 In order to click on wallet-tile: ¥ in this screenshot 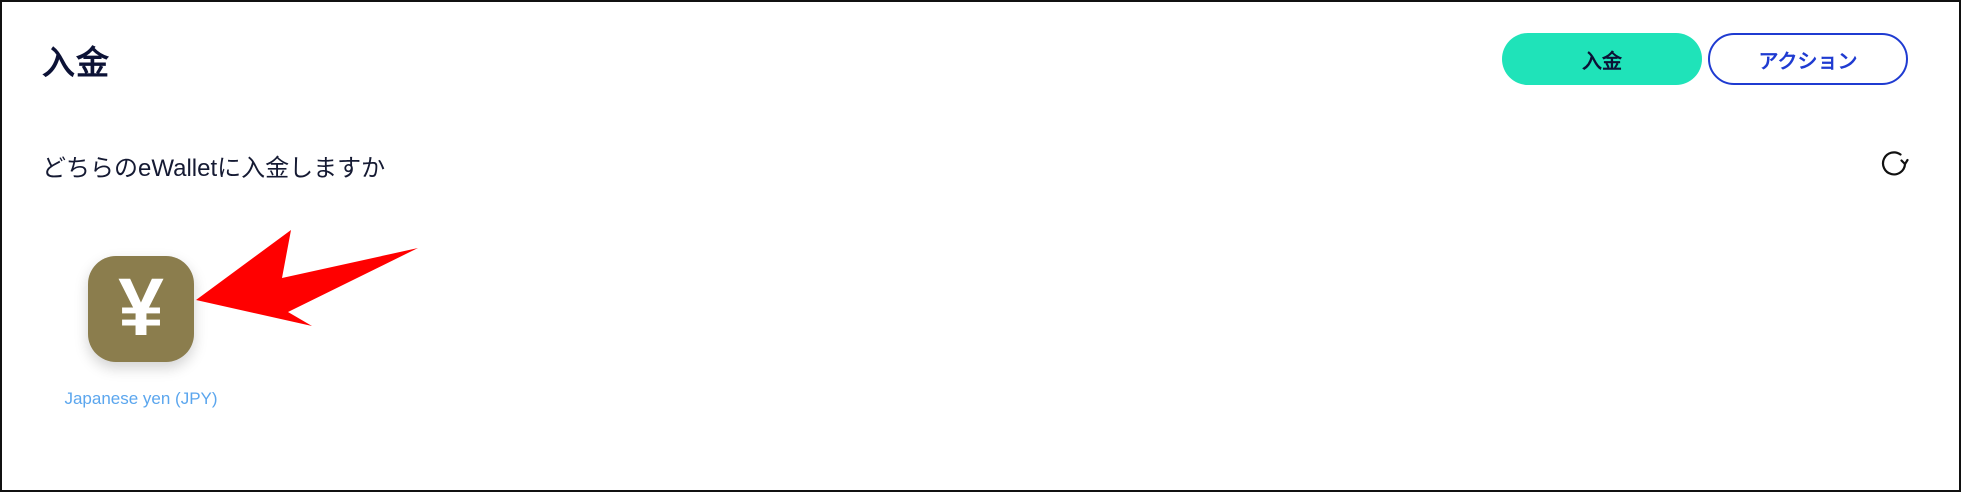, I will do `click(141, 309)`.